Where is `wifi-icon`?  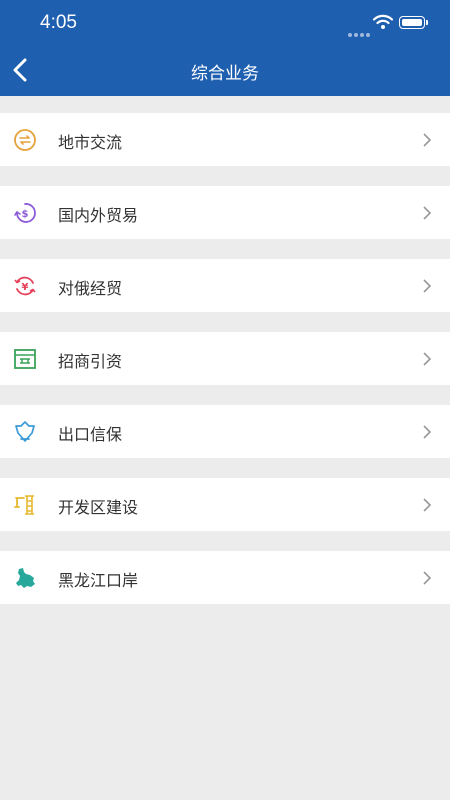 wifi-icon is located at coordinates (383, 21).